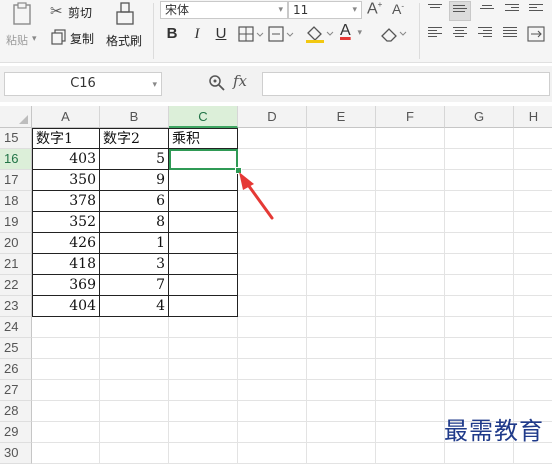  Describe the element at coordinates (66, 117) in the screenshot. I see `column-header: A` at that location.